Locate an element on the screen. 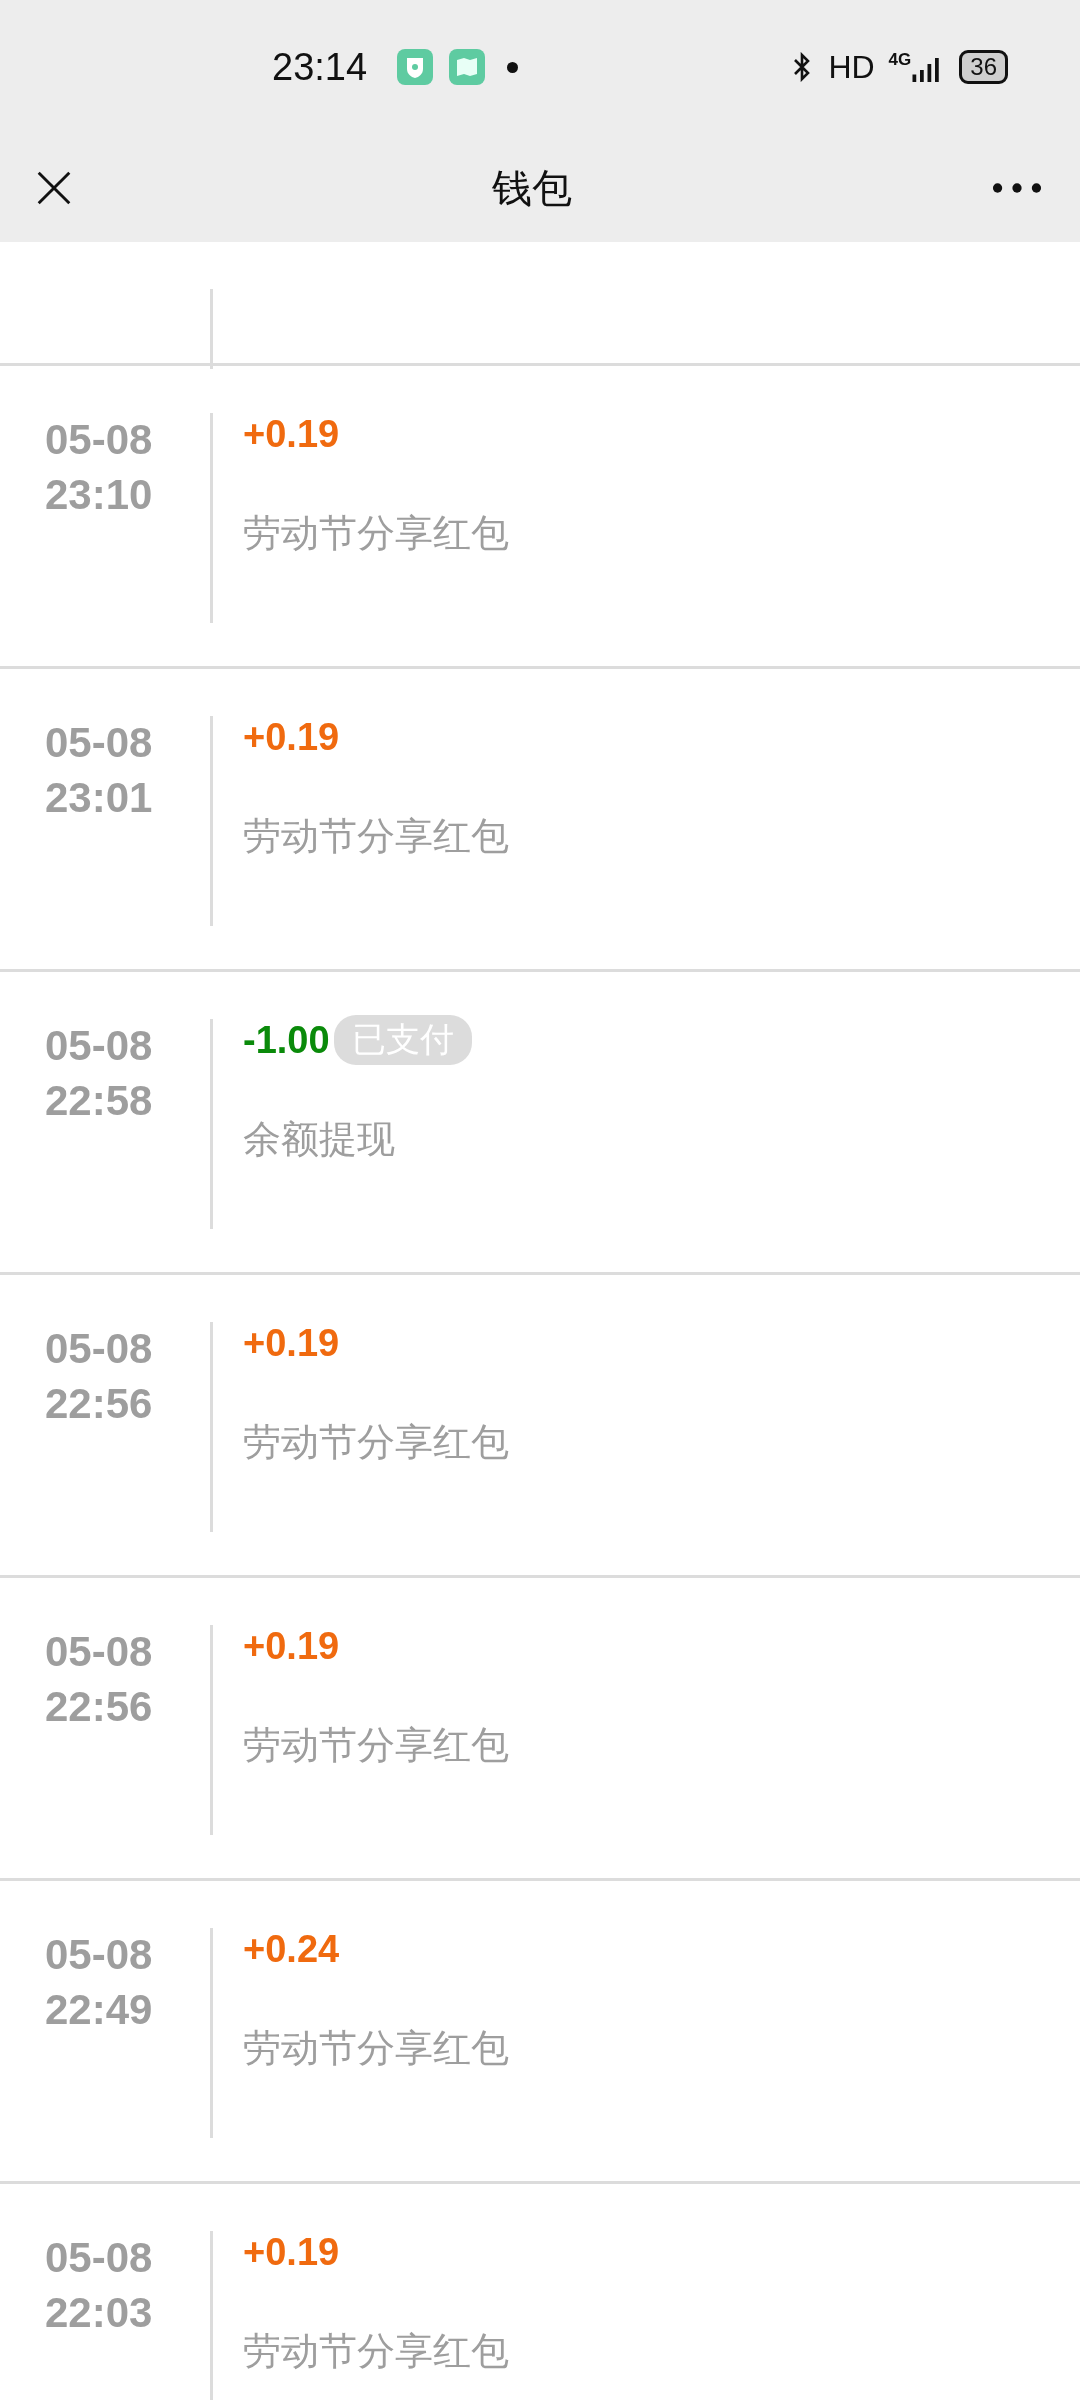 The height and width of the screenshot is (2400, 1080). more-icon is located at coordinates (1017, 188).